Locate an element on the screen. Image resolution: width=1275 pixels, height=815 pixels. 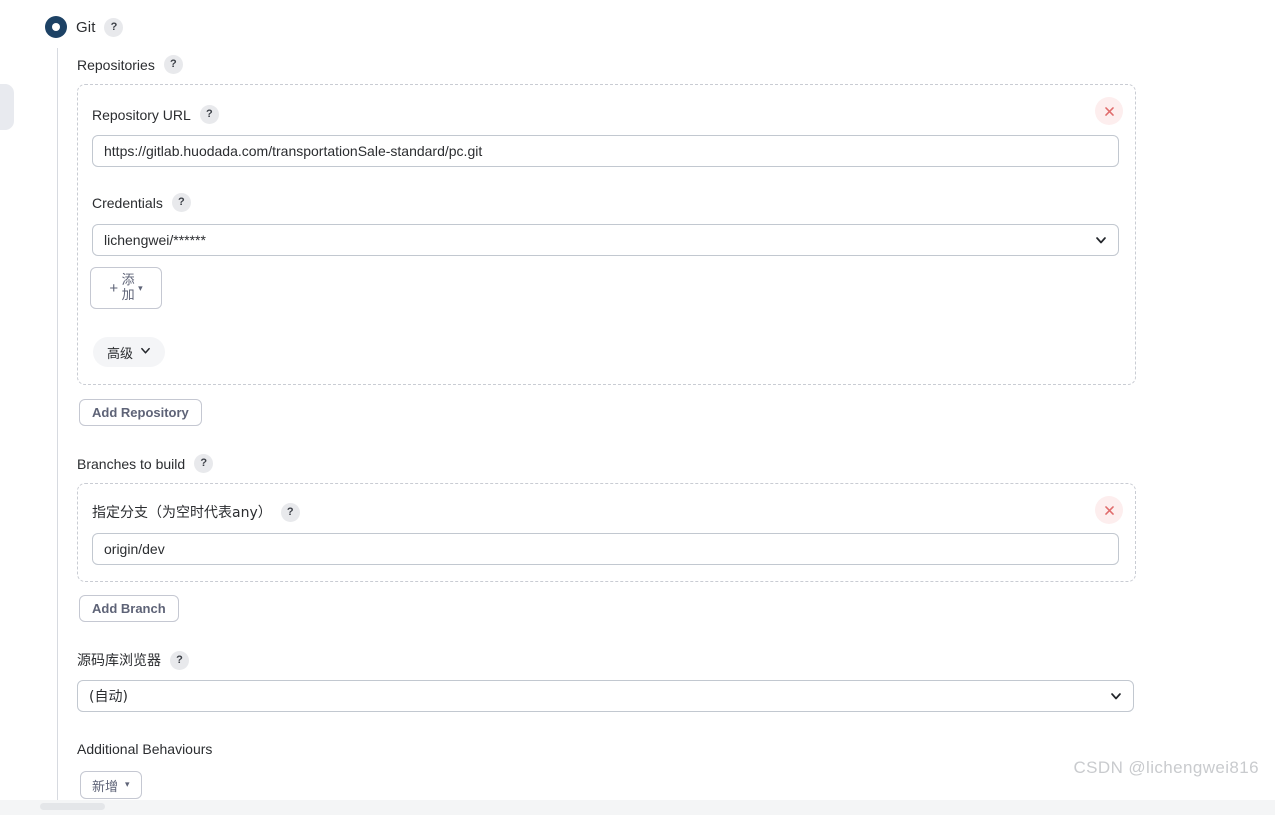
repository-url-label: Repository URL is located at coordinates (141, 114).